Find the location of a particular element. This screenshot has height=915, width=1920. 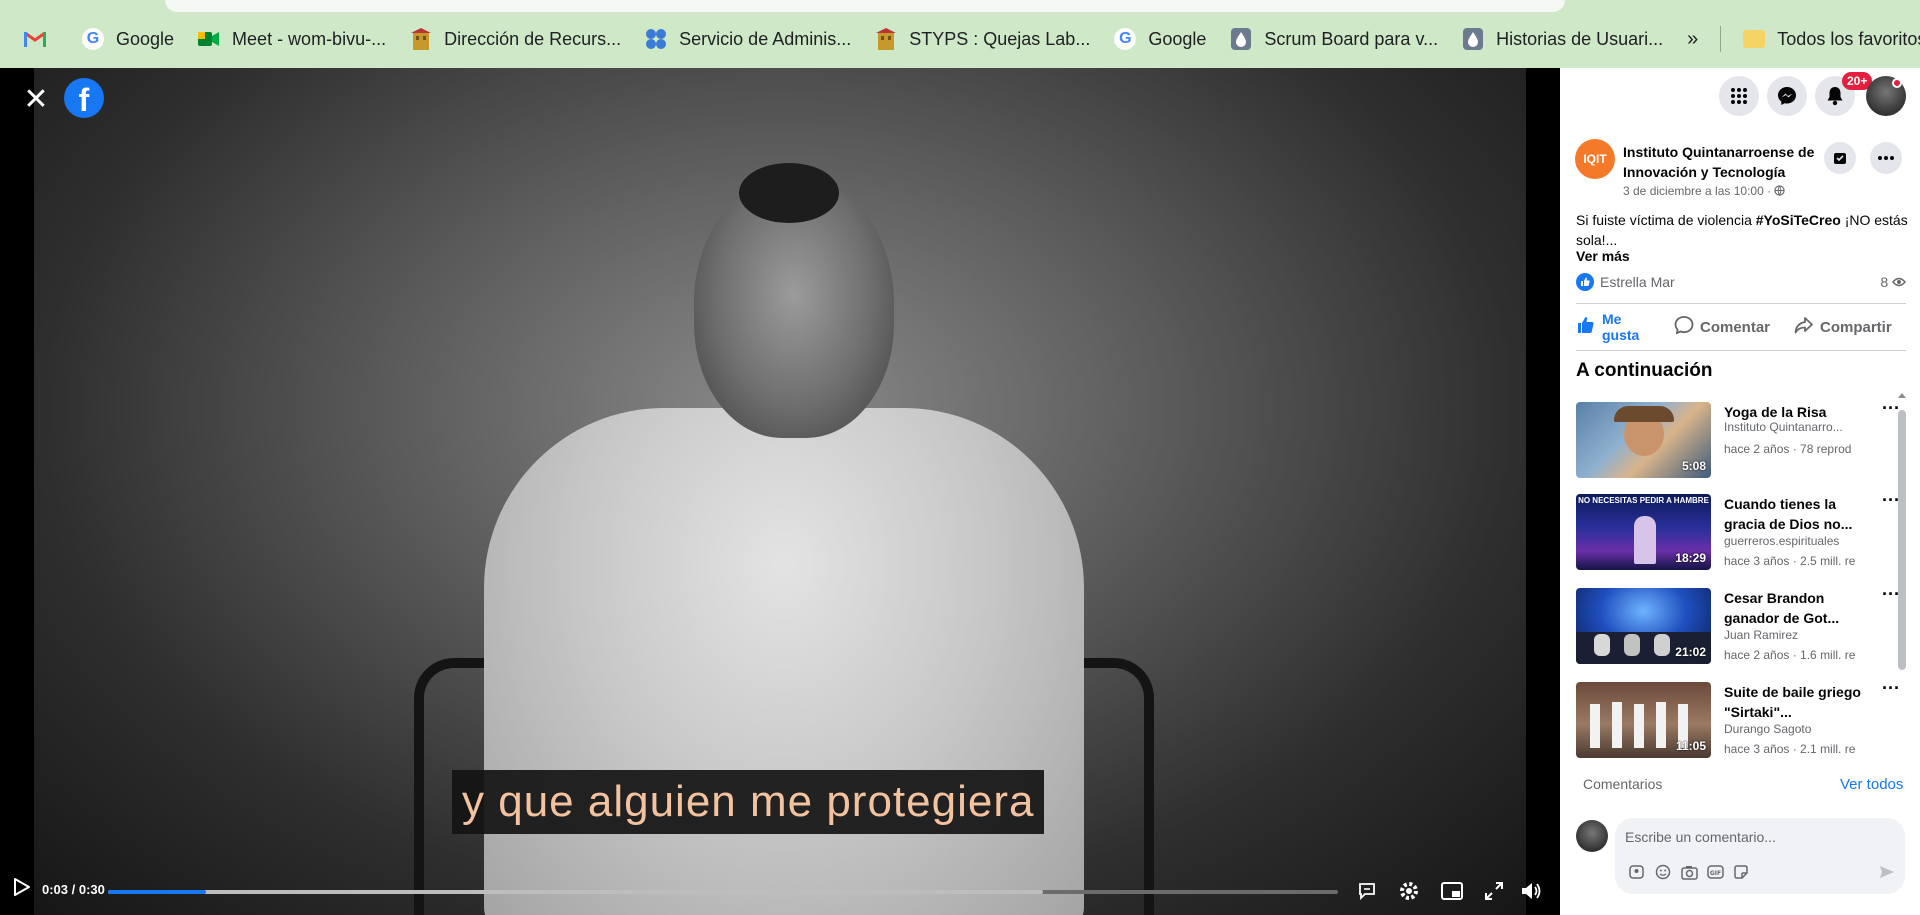

gif-icon: GIF is located at coordinates (1715, 872).